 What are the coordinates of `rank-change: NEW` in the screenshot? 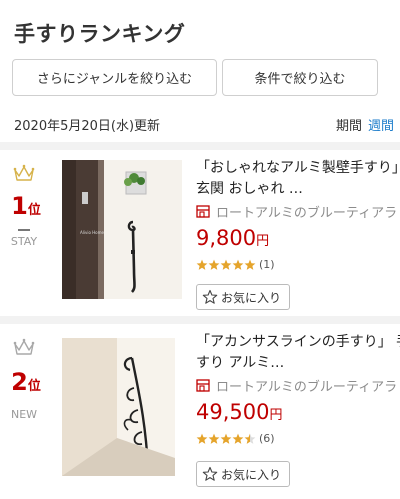 It's located at (24, 414).